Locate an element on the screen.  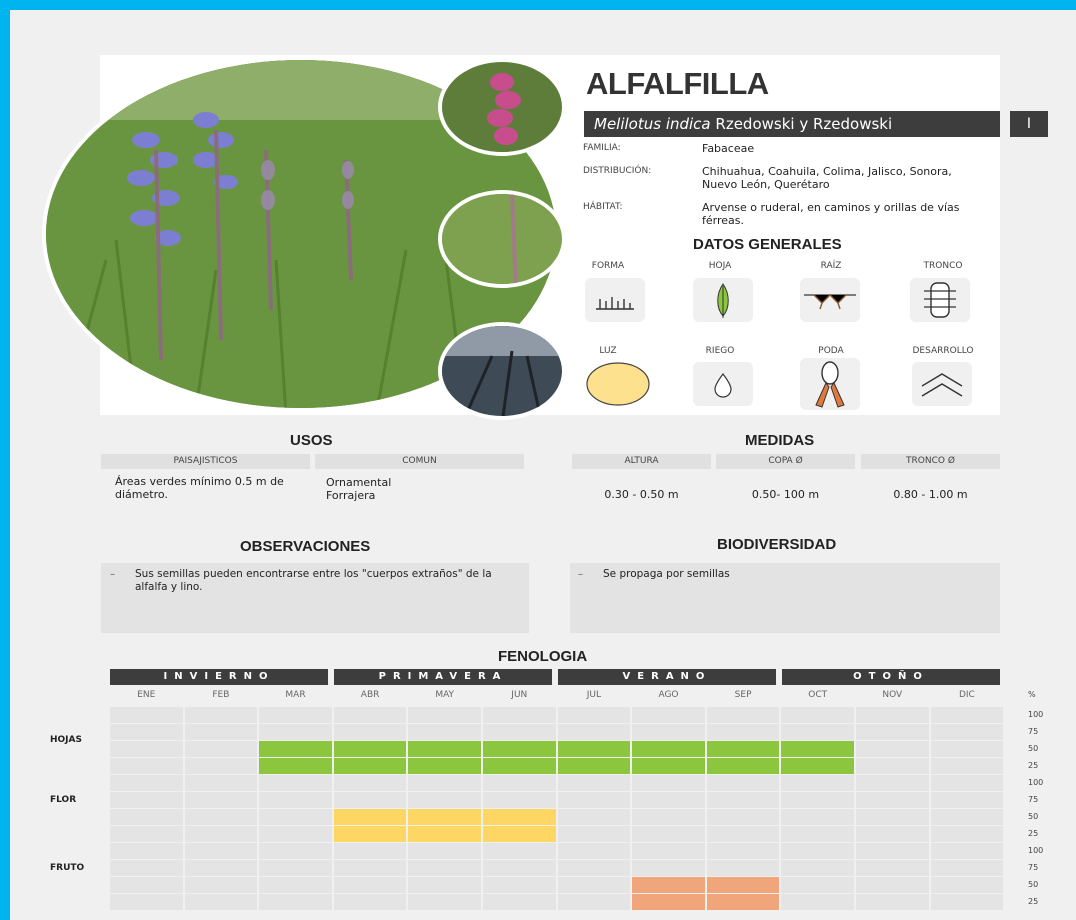
phenology-row-label: HOJAS is located at coordinates (66, 740).